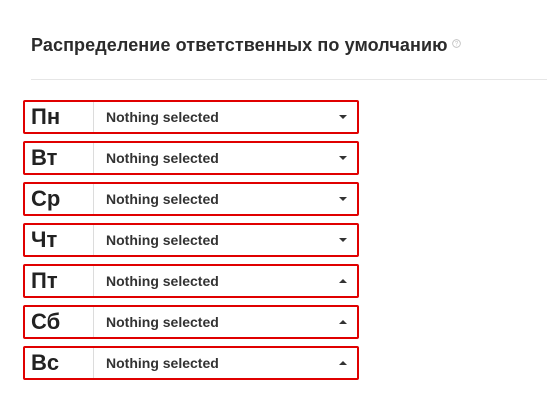  I want to click on day-row-sun: Вс Nothing selected, so click(191, 363).